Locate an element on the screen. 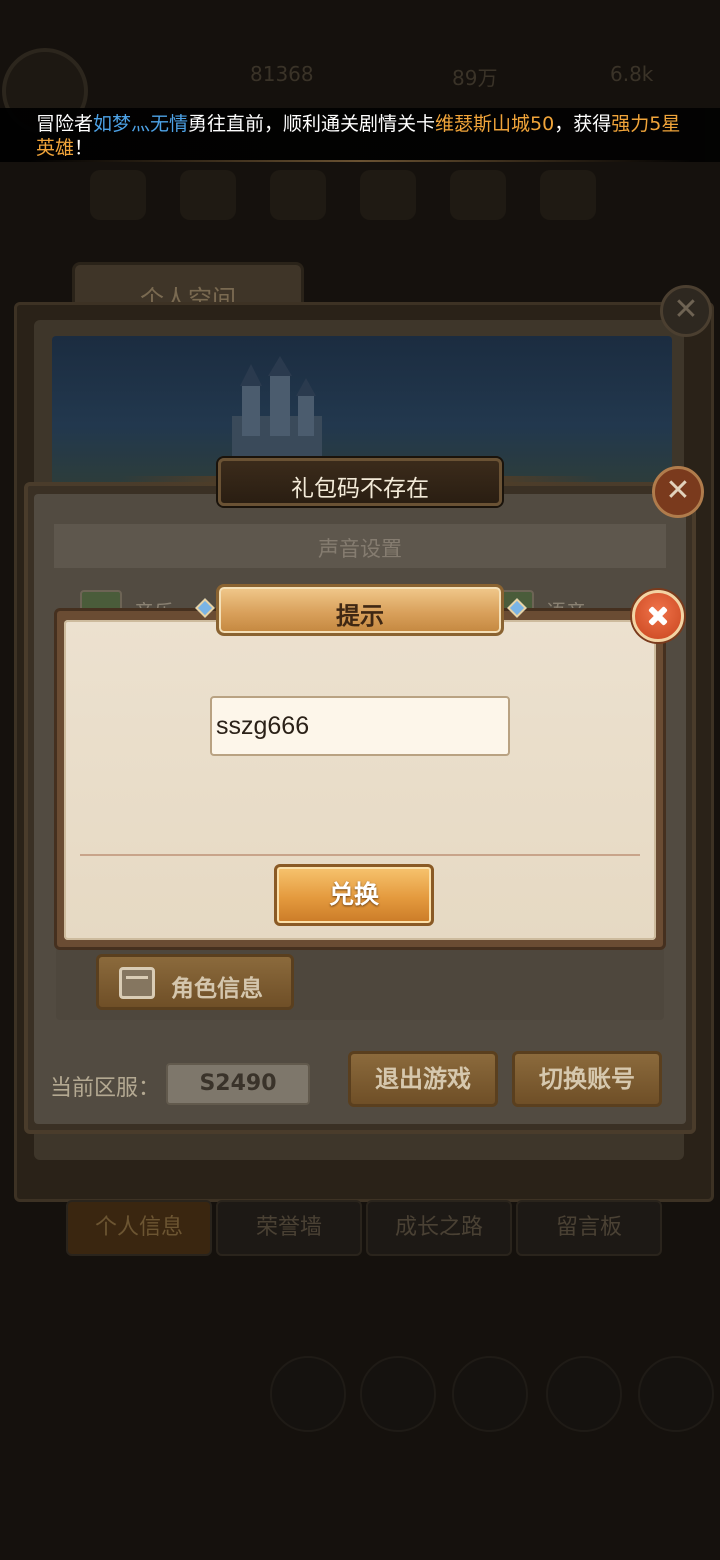  broadcast-stage: 维瑟斯山城50 is located at coordinates (495, 124).